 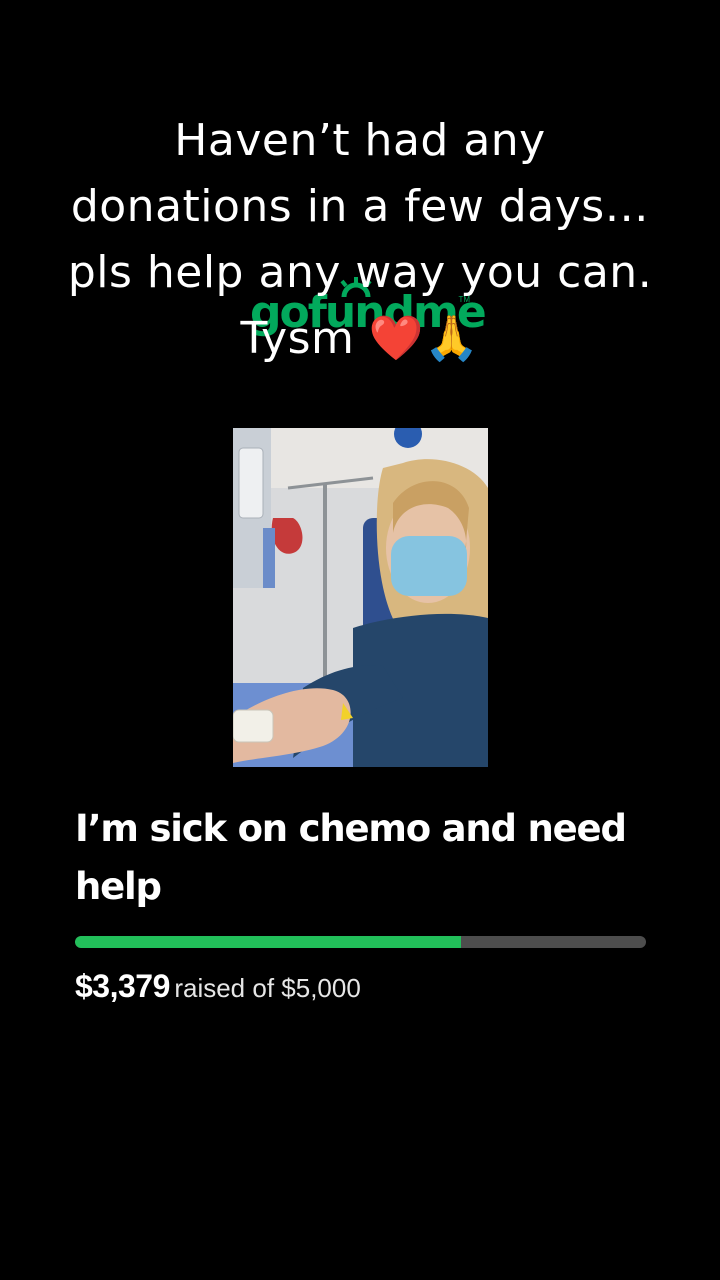 I want to click on caption-line-1: Haven’t had any, so click(x=360, y=140).